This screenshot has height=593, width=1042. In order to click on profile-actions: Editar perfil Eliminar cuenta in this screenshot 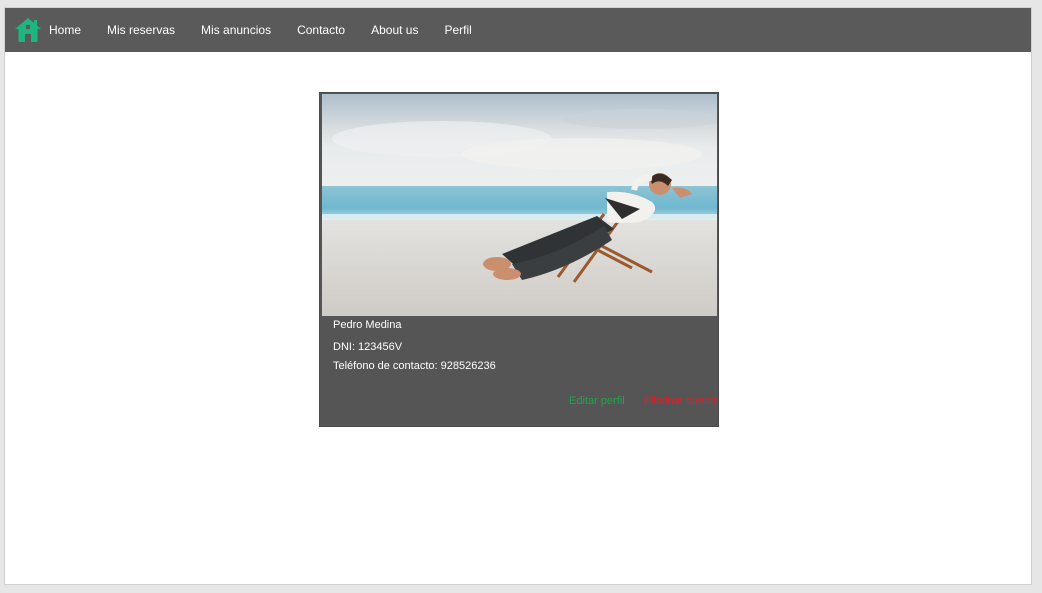, I will do `click(643, 403)`.